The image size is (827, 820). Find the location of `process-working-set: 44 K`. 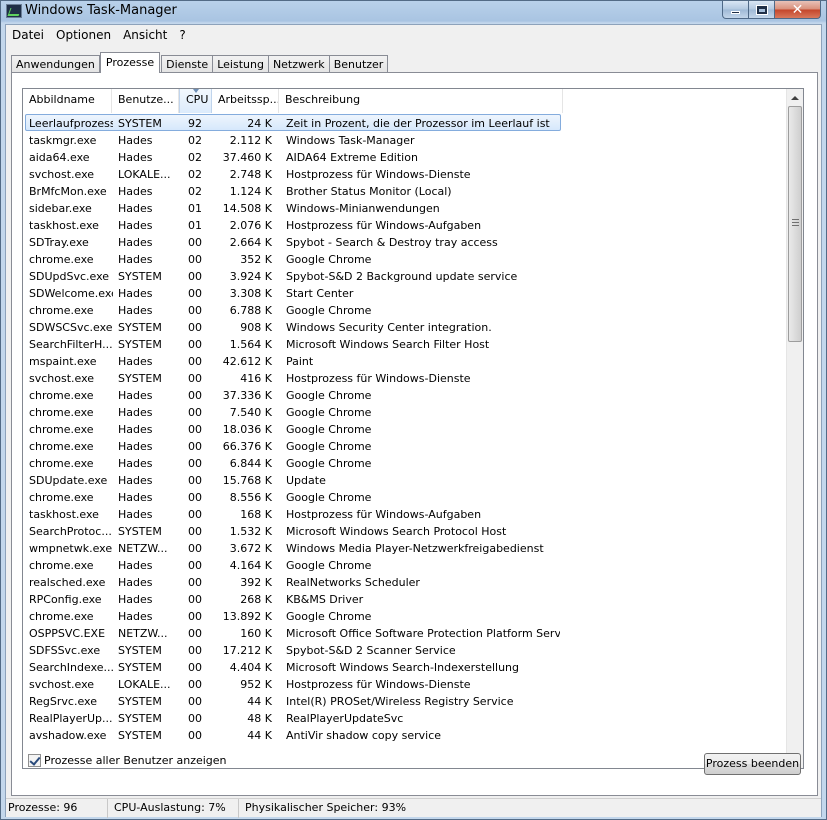

process-working-set: 44 K is located at coordinates (259, 701).